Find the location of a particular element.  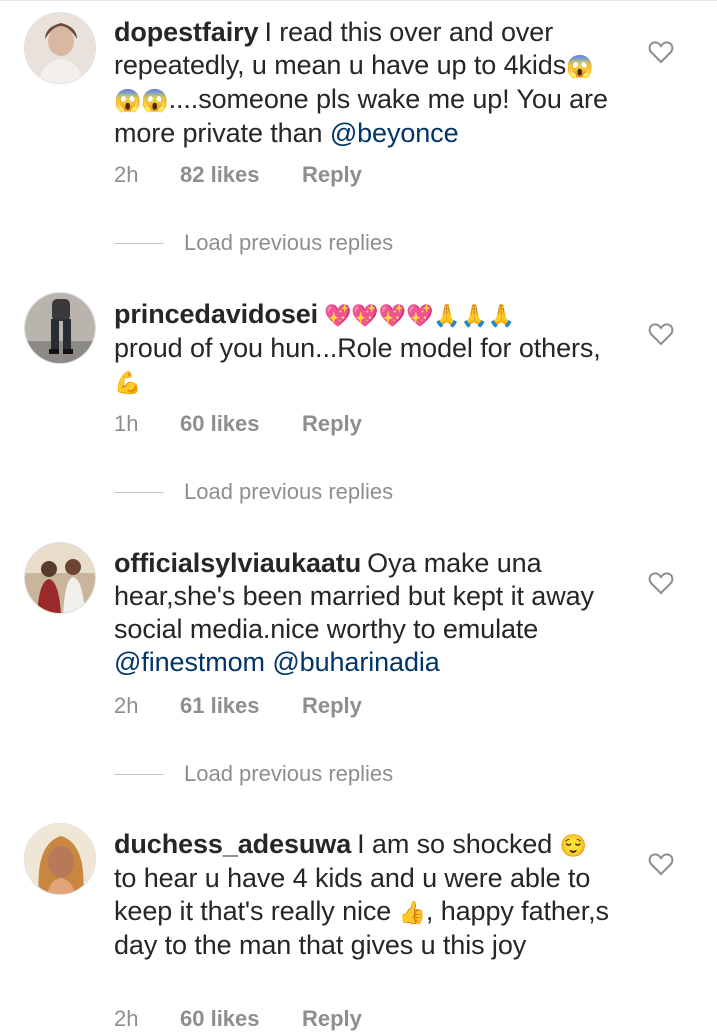

comment-meta: 1h 60 likes Reply is located at coordinates (238, 424).